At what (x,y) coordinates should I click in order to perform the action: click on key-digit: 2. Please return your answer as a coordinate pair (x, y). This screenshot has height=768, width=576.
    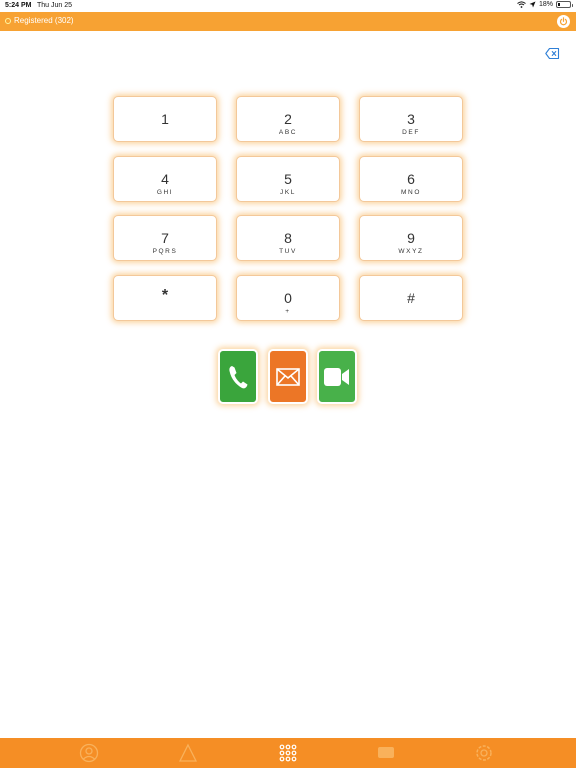
    Looking at the image, I should click on (288, 119).